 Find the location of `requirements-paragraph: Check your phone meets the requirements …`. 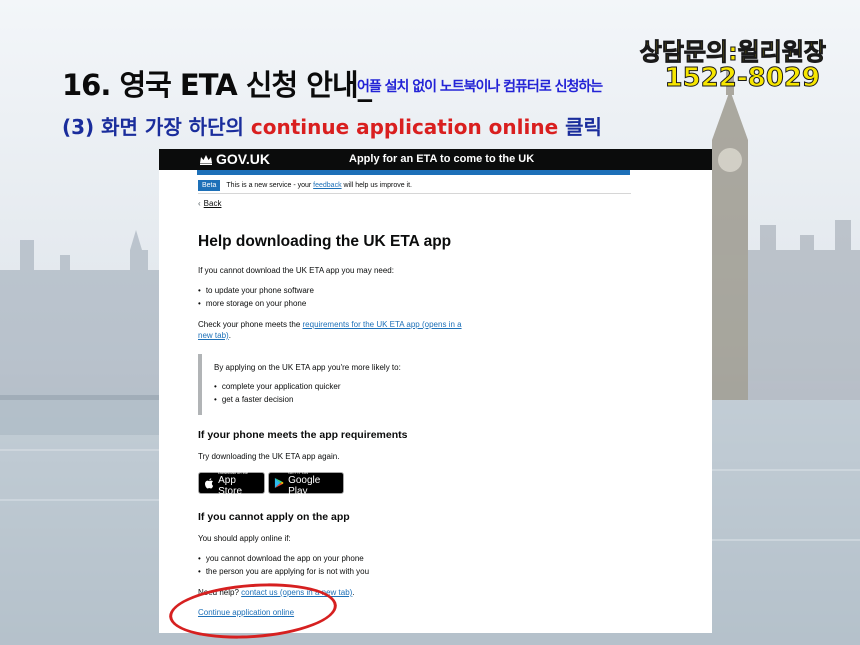

requirements-paragraph: Check your phone meets the requirements … is located at coordinates (330, 330).